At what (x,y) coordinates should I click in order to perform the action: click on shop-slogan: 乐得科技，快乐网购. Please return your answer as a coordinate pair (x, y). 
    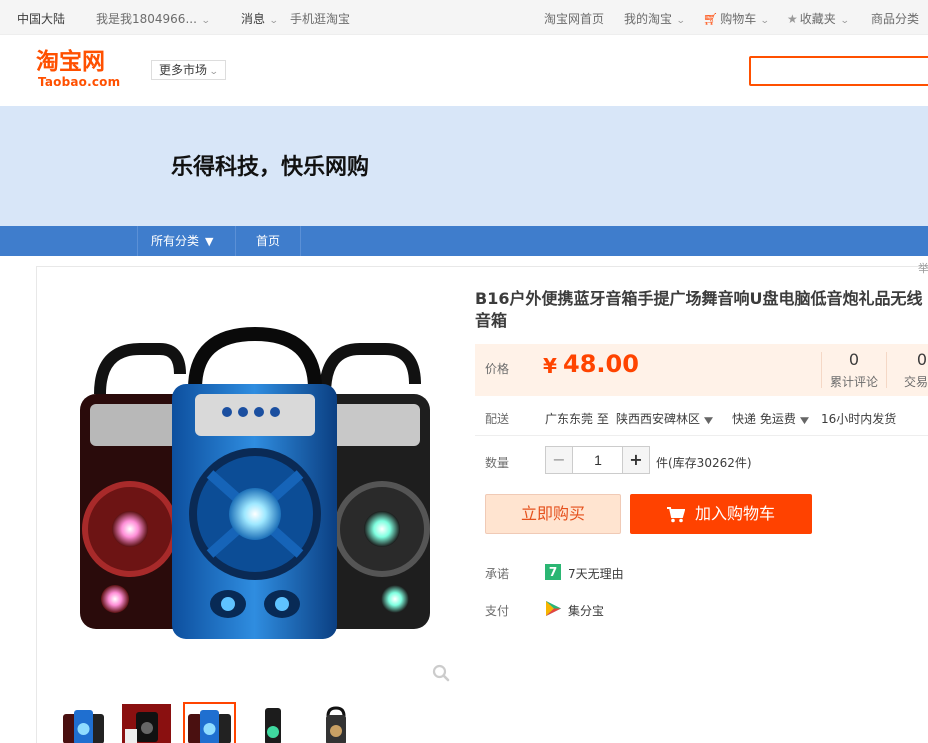
    Looking at the image, I should click on (270, 167).